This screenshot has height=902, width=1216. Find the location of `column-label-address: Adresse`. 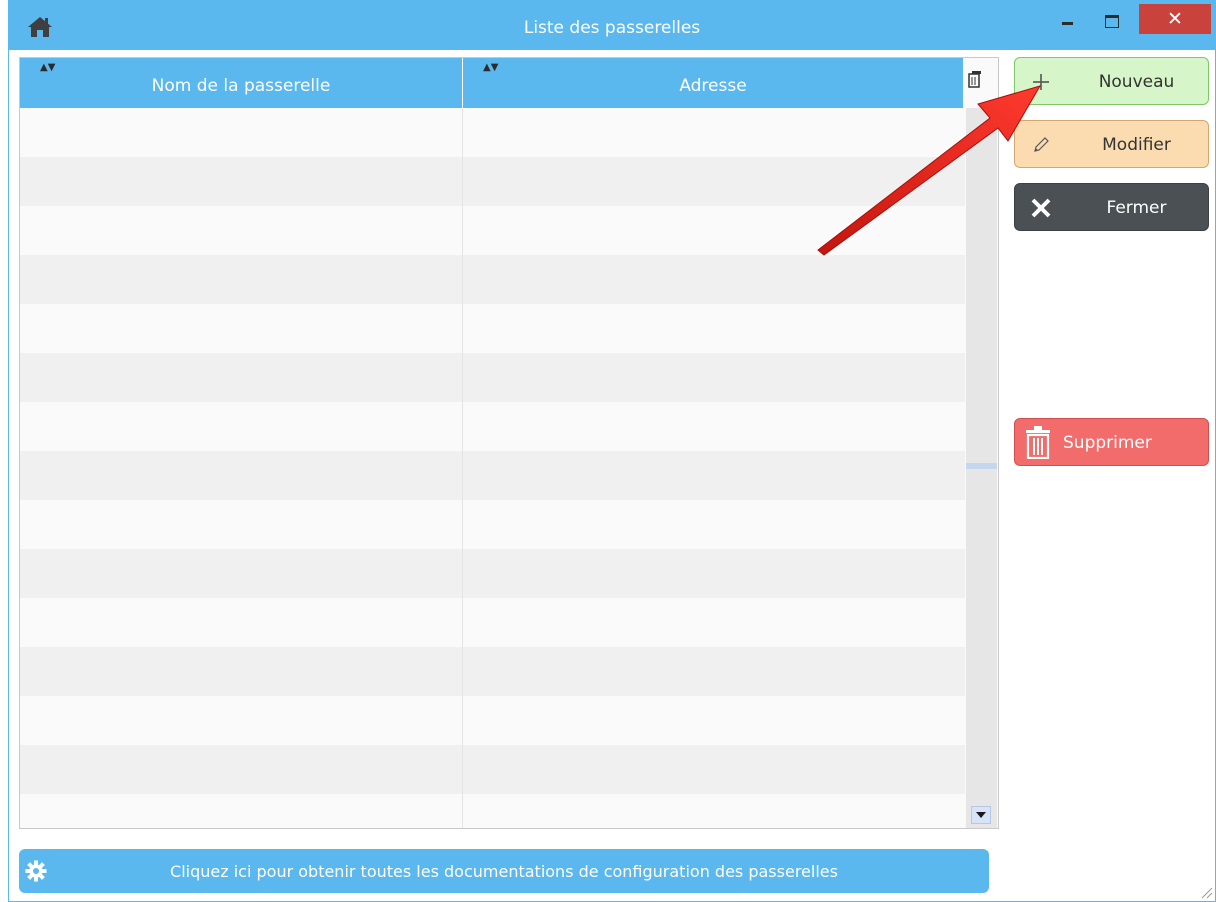

column-label-address: Adresse is located at coordinates (713, 86).